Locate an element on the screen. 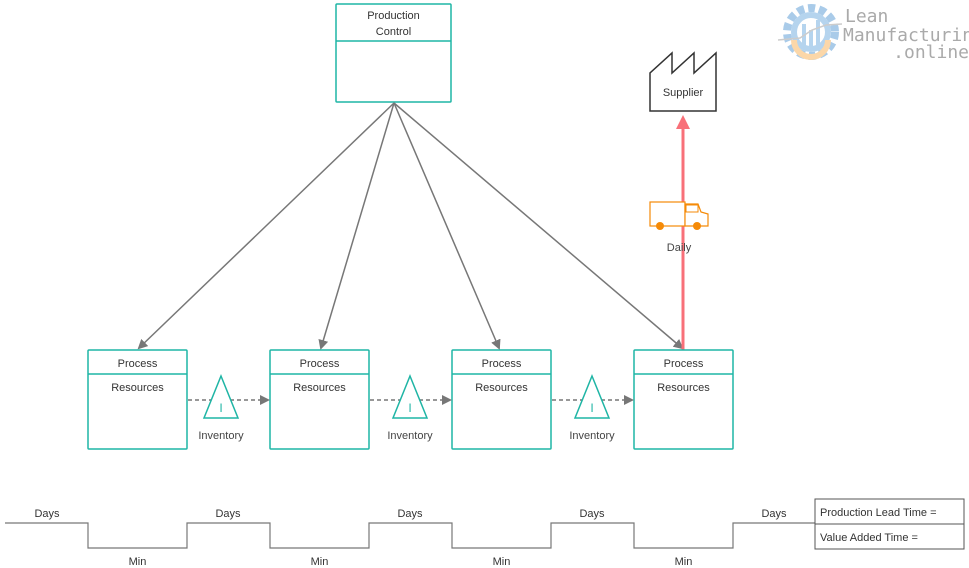 The image size is (969, 568). production-control-box: Production Control is located at coordinates (393, 53).